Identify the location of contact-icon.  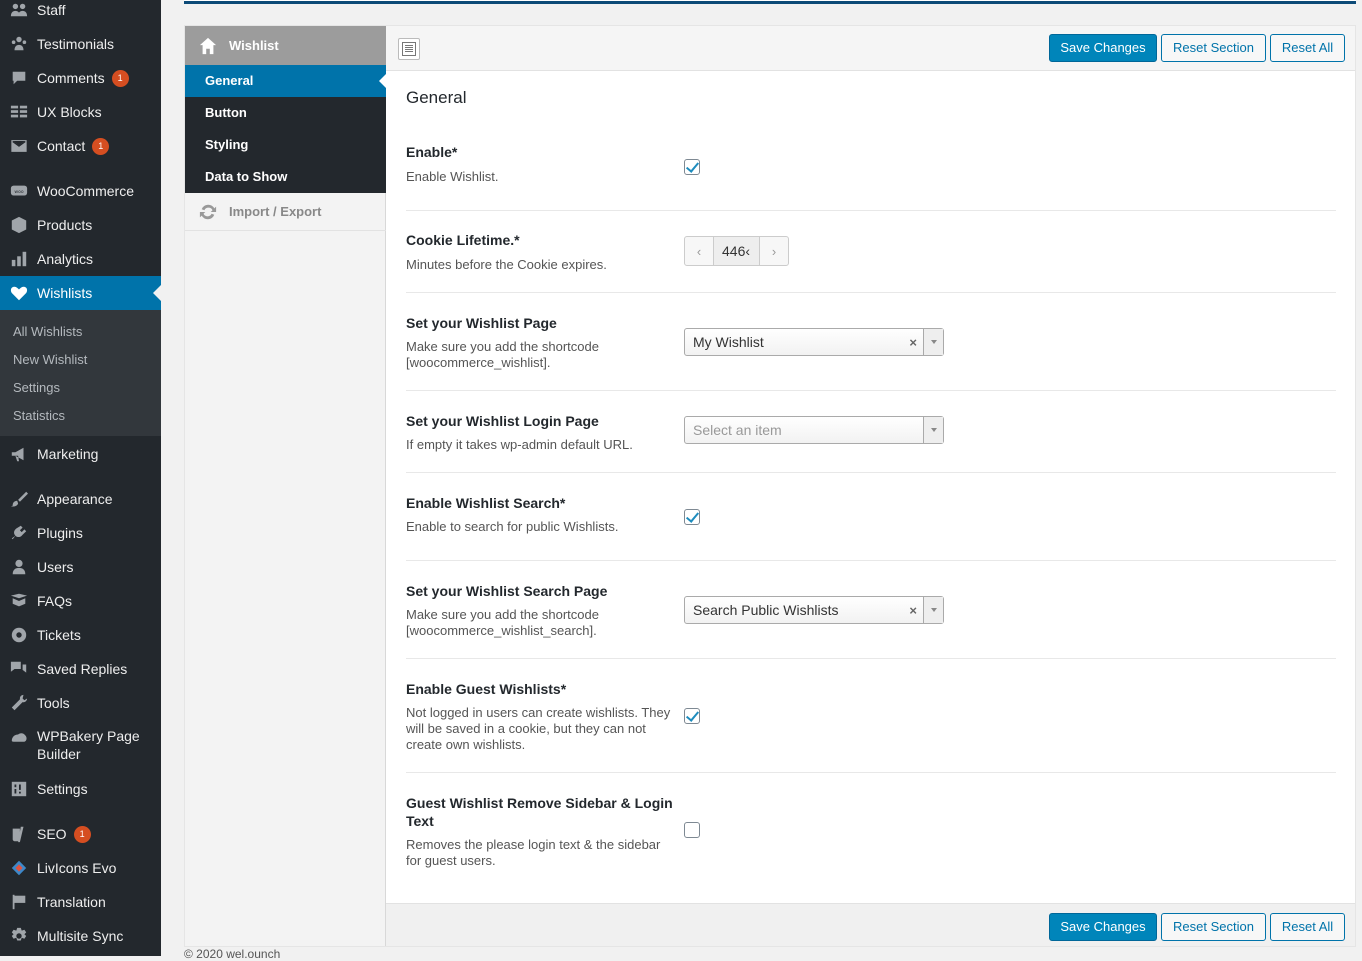
(19, 146).